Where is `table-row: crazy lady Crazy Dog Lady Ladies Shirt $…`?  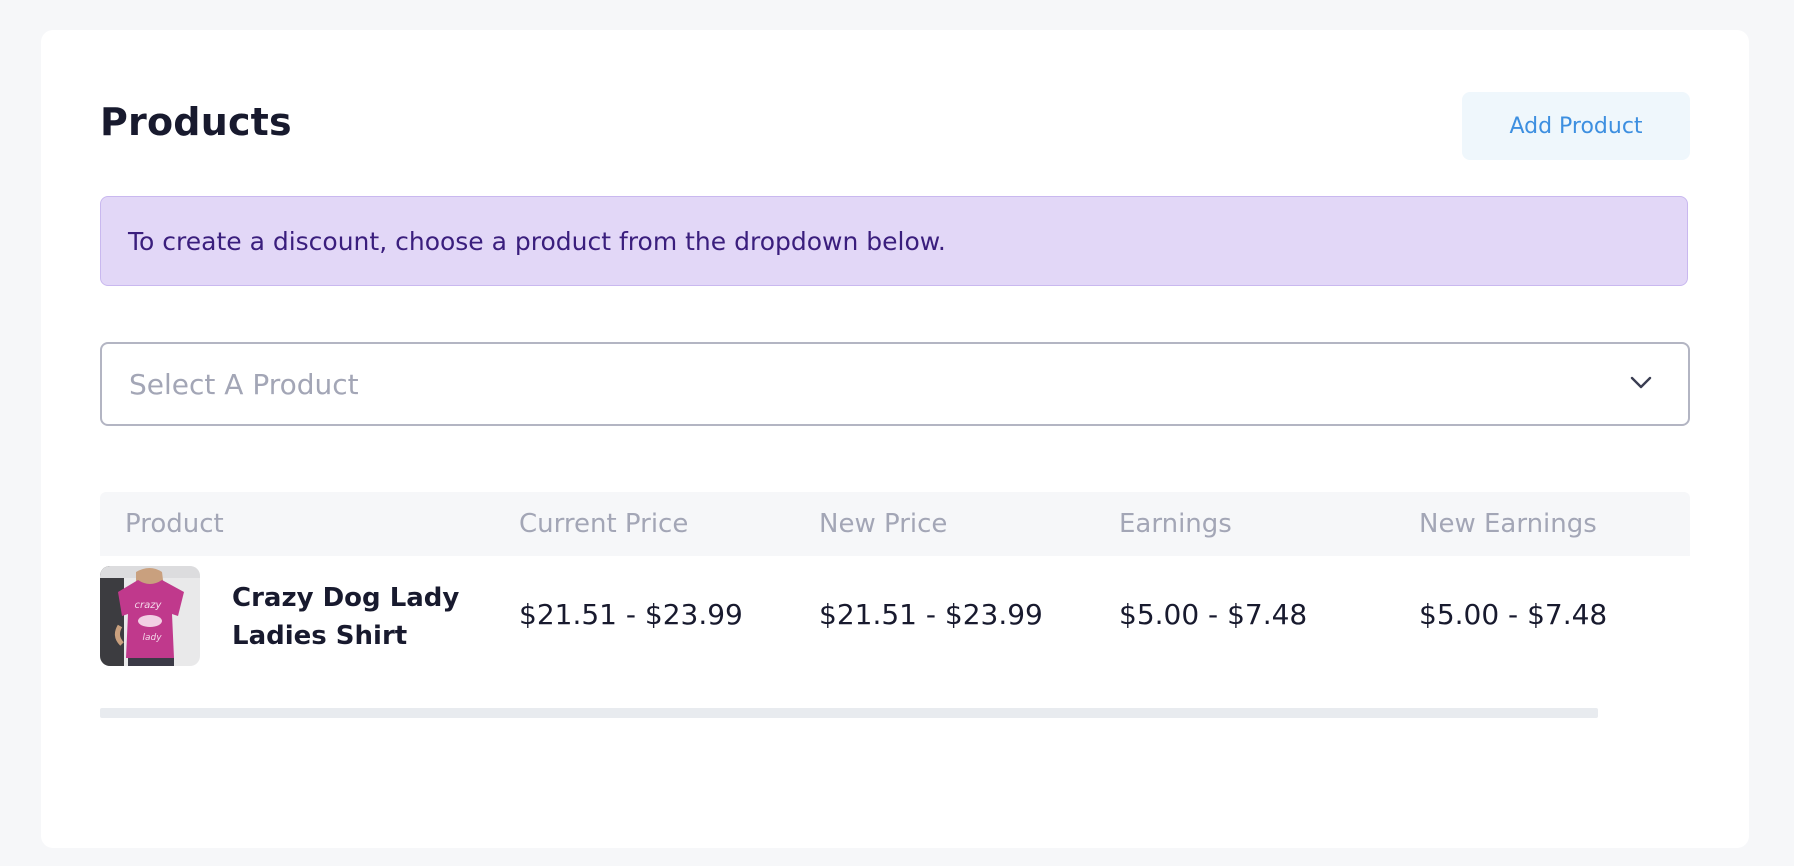
table-row: crazy lady Crazy Dog Lady Ladies Shirt $… is located at coordinates (895, 617).